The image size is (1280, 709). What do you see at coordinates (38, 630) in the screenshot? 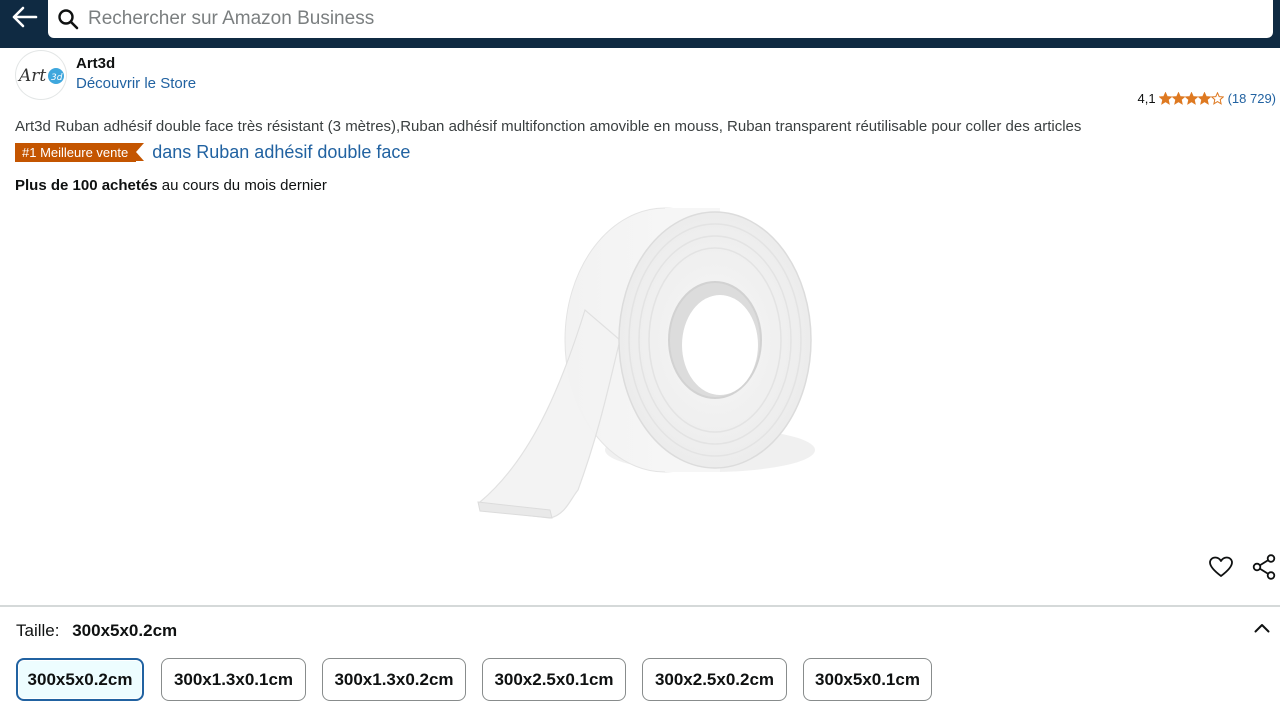
I see `size-label: Taille:` at bounding box center [38, 630].